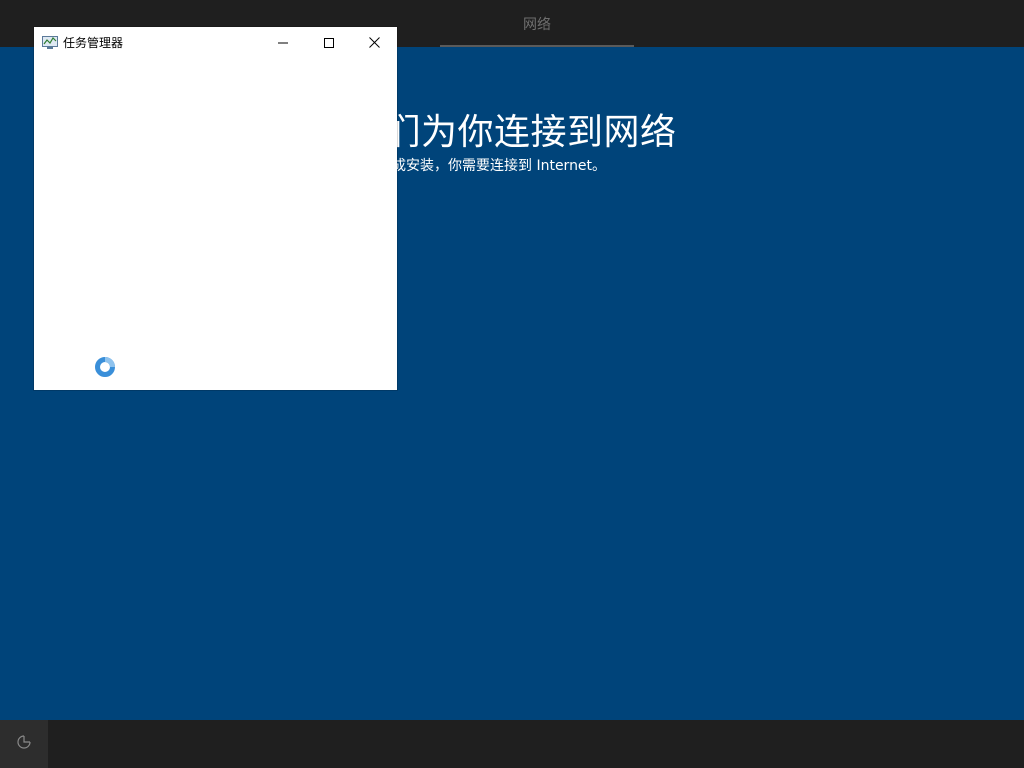  I want to click on accessibility-button, so click(24, 744).